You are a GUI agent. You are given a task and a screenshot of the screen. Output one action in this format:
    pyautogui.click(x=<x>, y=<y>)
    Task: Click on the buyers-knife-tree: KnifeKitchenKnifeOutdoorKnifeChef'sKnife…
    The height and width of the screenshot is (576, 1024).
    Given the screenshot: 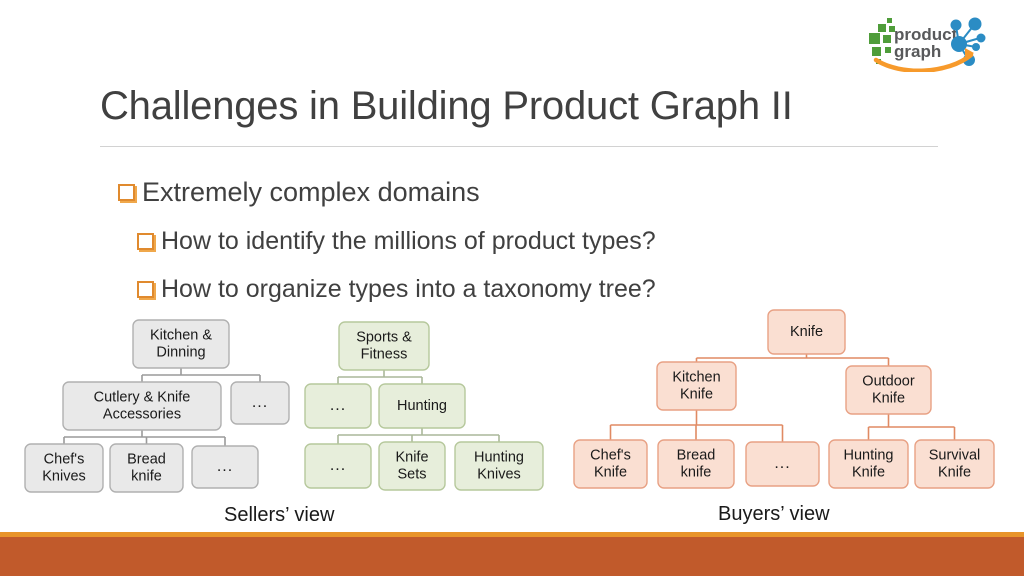 What is the action you would take?
    pyautogui.click(x=784, y=399)
    